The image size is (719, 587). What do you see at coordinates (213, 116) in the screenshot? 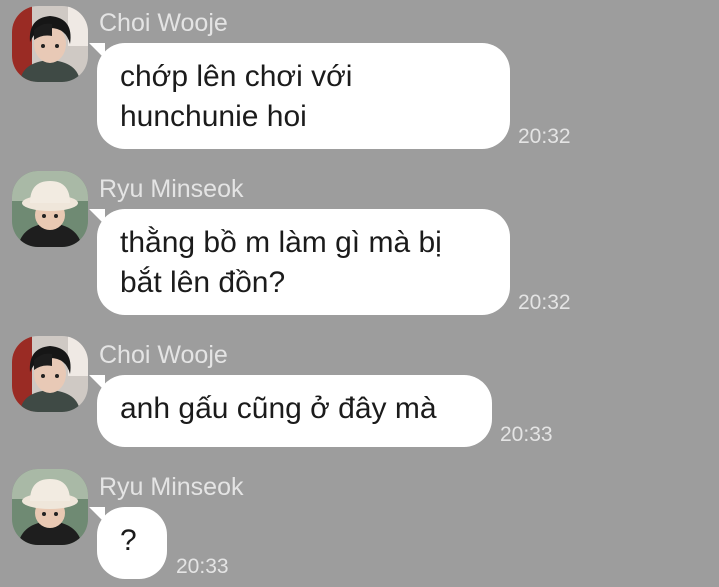
I see `message-text: hunchunie hoi` at bounding box center [213, 116].